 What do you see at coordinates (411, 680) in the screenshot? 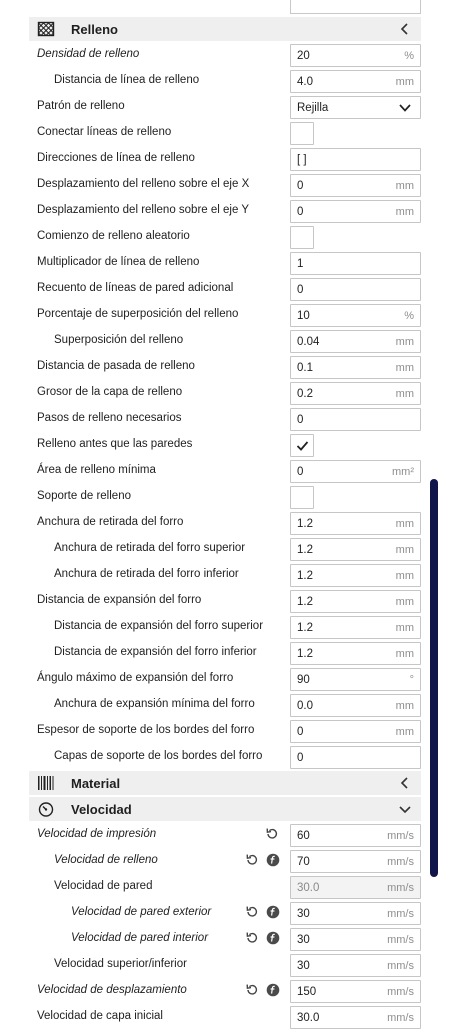
I see `setting-unit: °` at bounding box center [411, 680].